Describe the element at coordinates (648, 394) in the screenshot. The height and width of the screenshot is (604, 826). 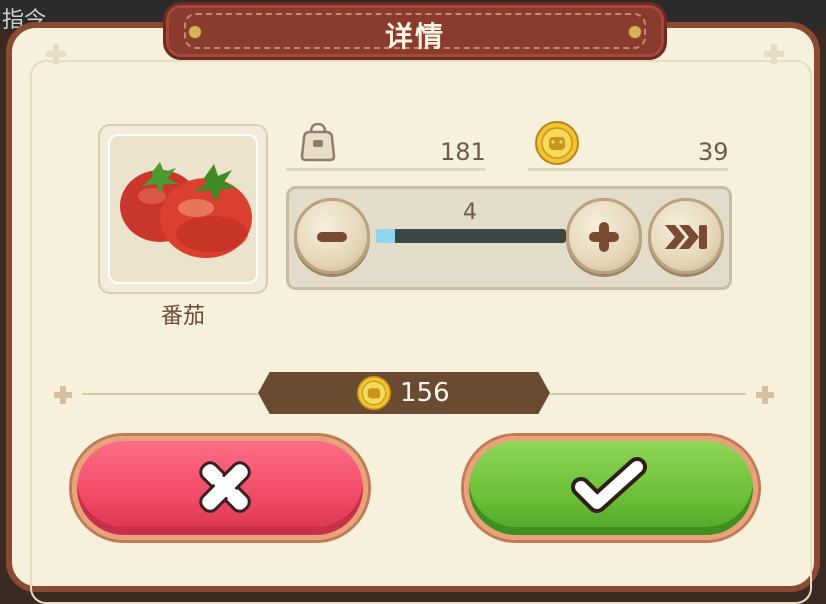
I see `divider-line-right` at that location.